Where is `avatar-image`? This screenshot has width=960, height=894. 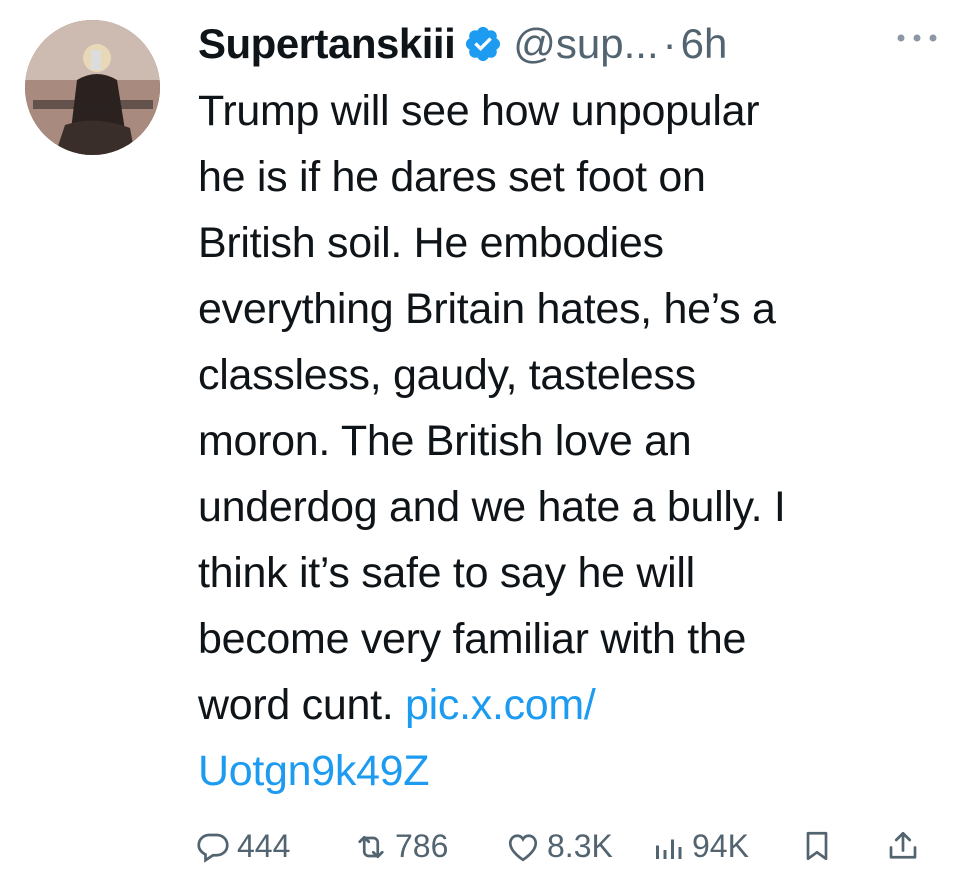
avatar-image is located at coordinates (92, 87).